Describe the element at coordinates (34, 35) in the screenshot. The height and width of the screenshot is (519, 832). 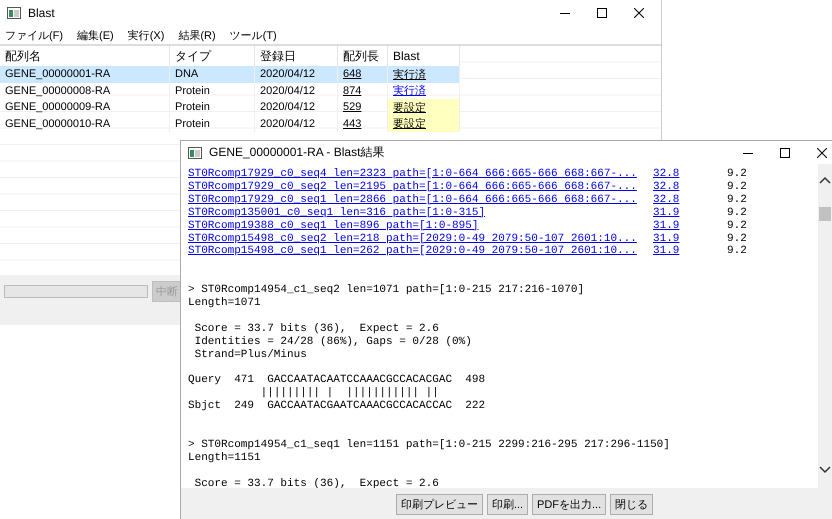
I see `menu-item: ファイル(F)` at that location.